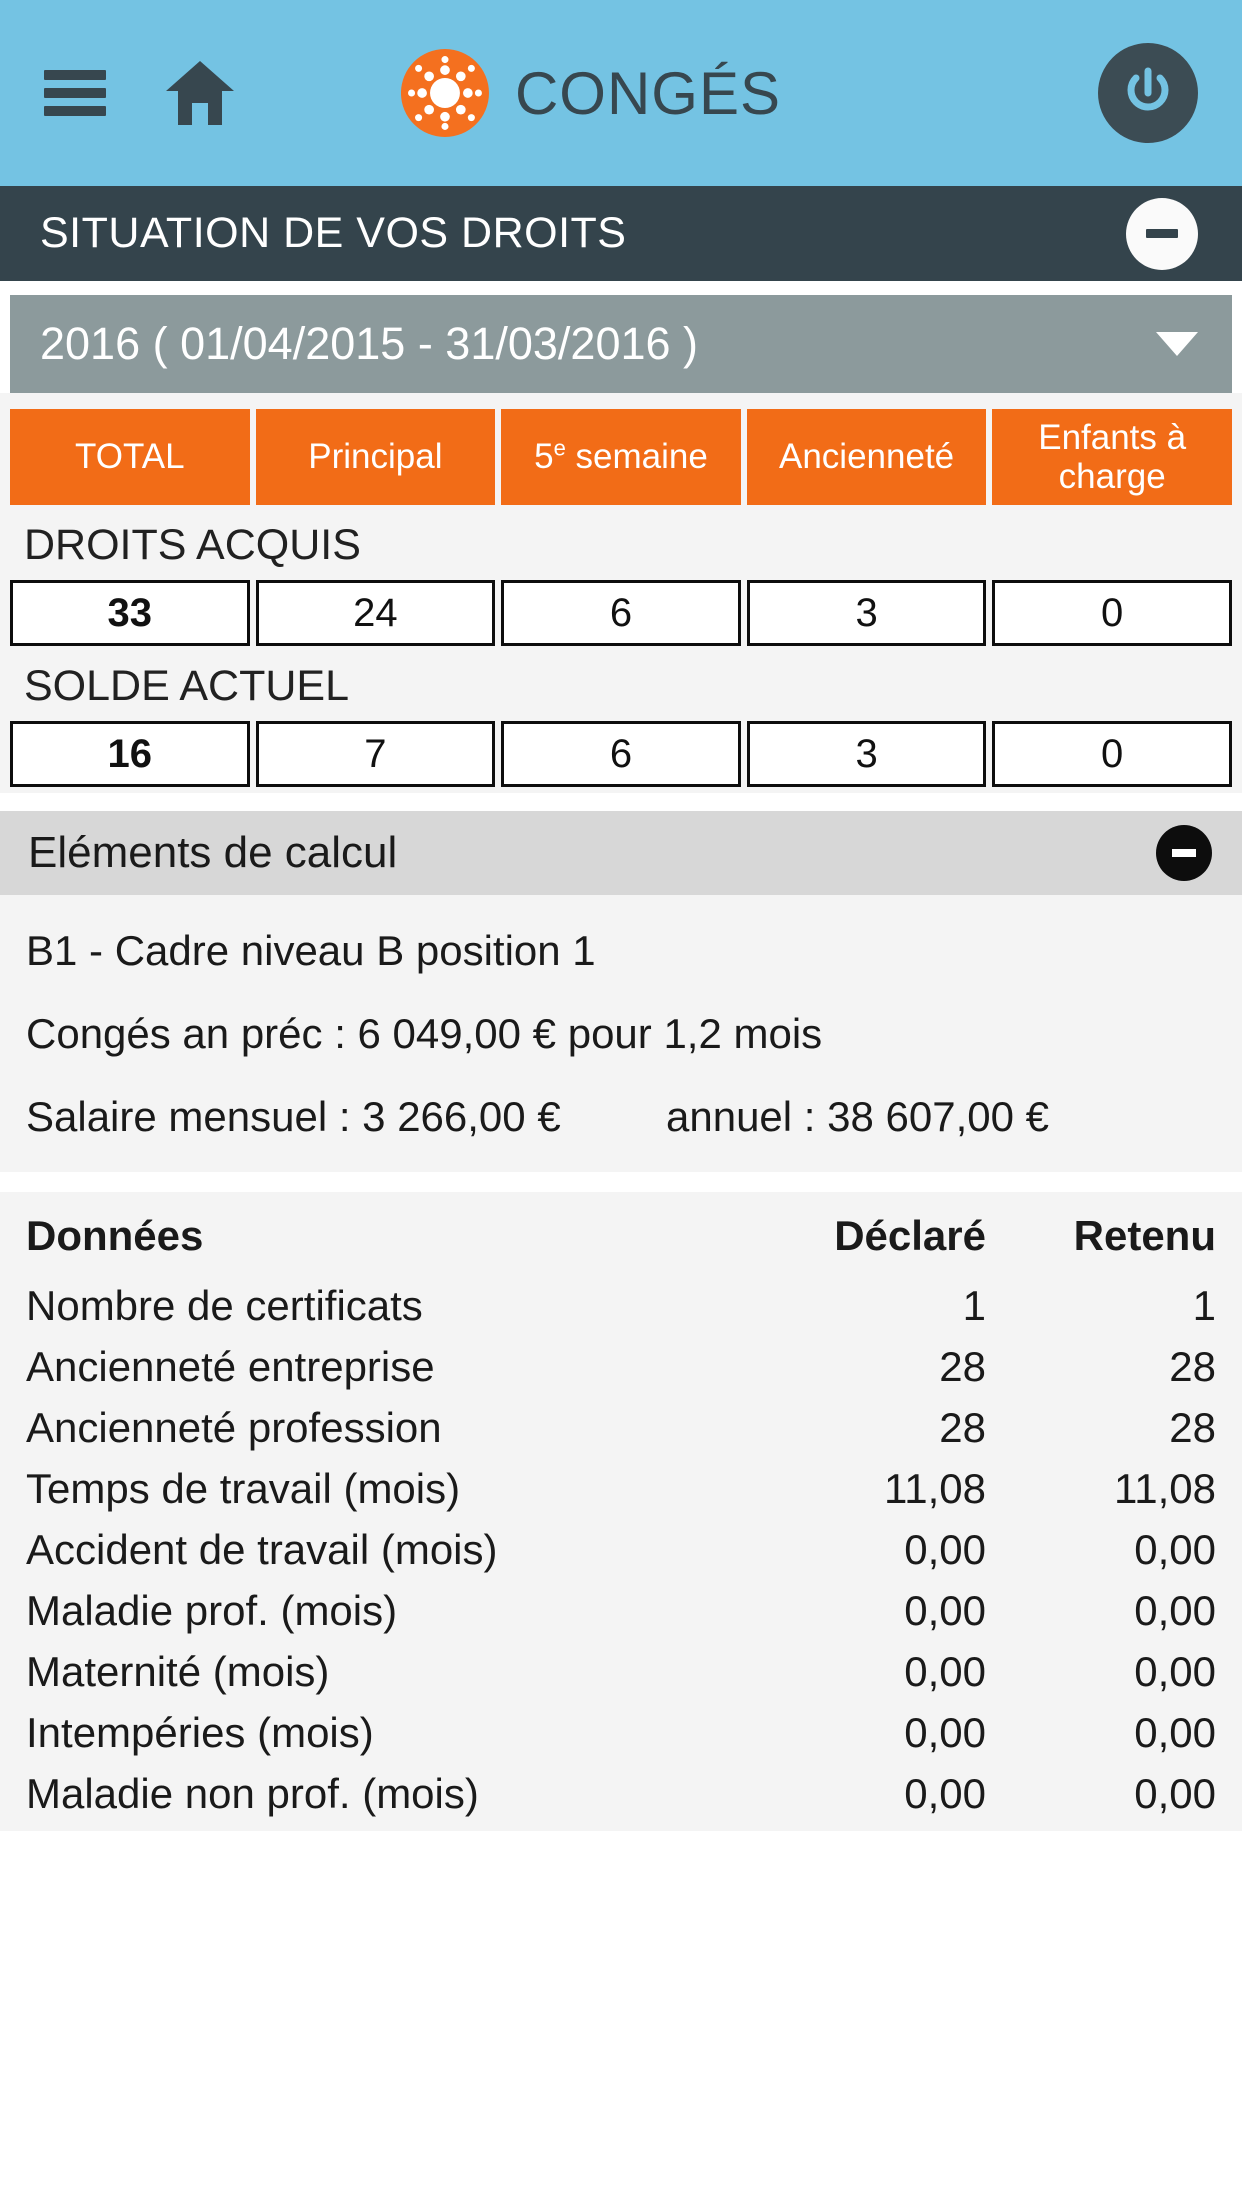 The height and width of the screenshot is (2208, 1242). I want to click on app-bar: CONGÉS, so click(621, 93).